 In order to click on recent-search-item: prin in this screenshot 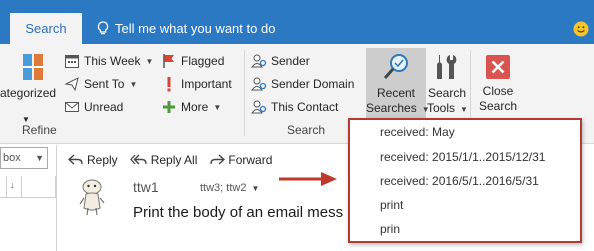, I will do `click(390, 229)`.